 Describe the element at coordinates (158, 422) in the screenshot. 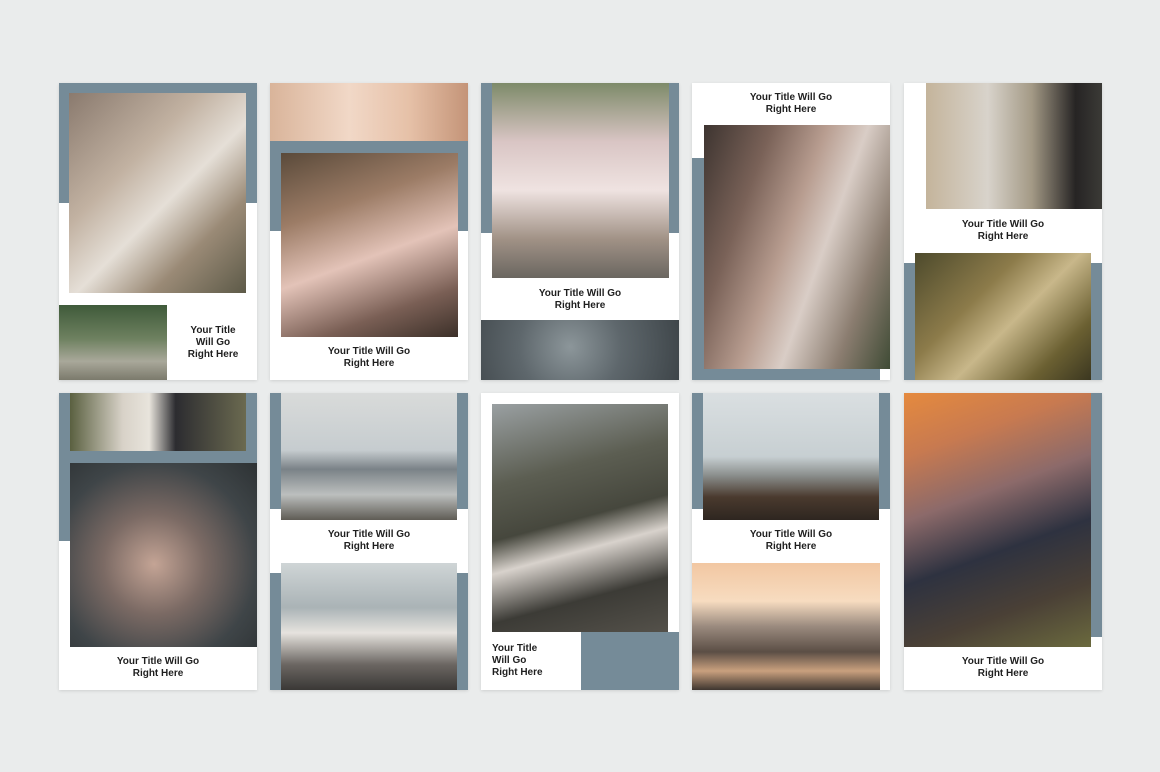

I see `photo-couple-hands` at that location.